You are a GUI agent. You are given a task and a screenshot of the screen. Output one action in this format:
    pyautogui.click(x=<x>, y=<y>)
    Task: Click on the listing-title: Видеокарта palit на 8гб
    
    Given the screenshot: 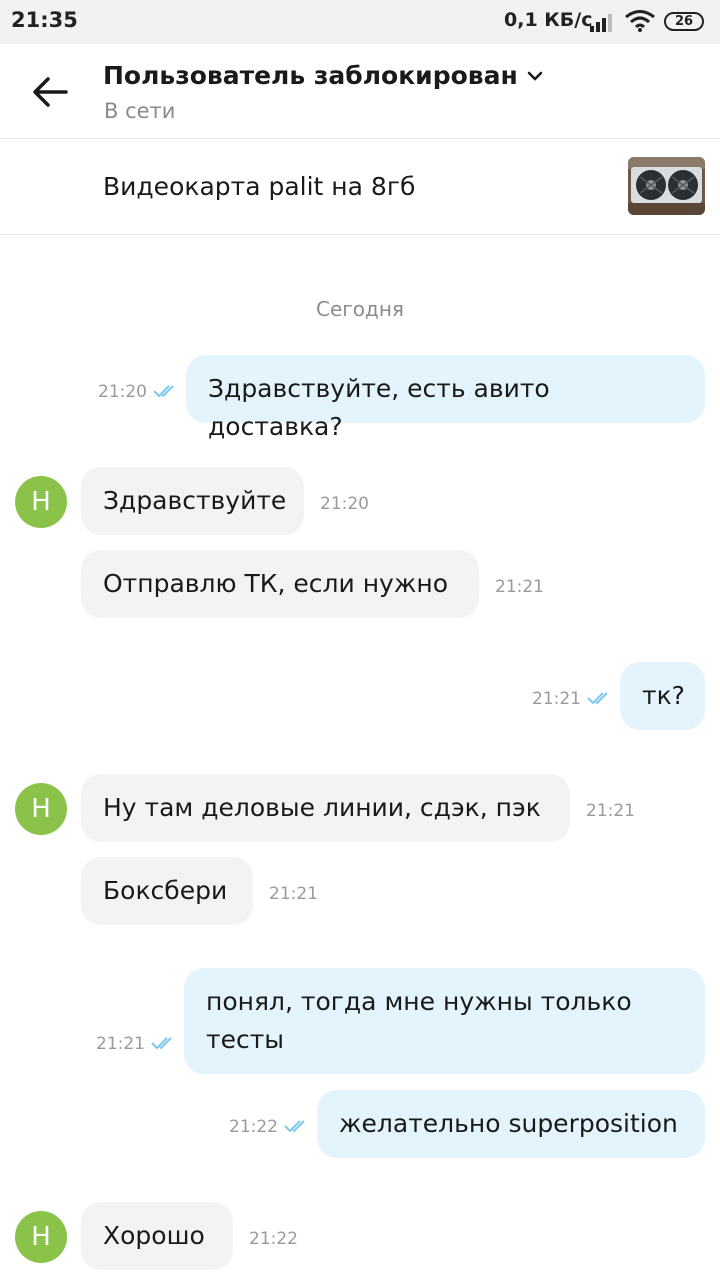 What is the action you would take?
    pyautogui.click(x=259, y=186)
    